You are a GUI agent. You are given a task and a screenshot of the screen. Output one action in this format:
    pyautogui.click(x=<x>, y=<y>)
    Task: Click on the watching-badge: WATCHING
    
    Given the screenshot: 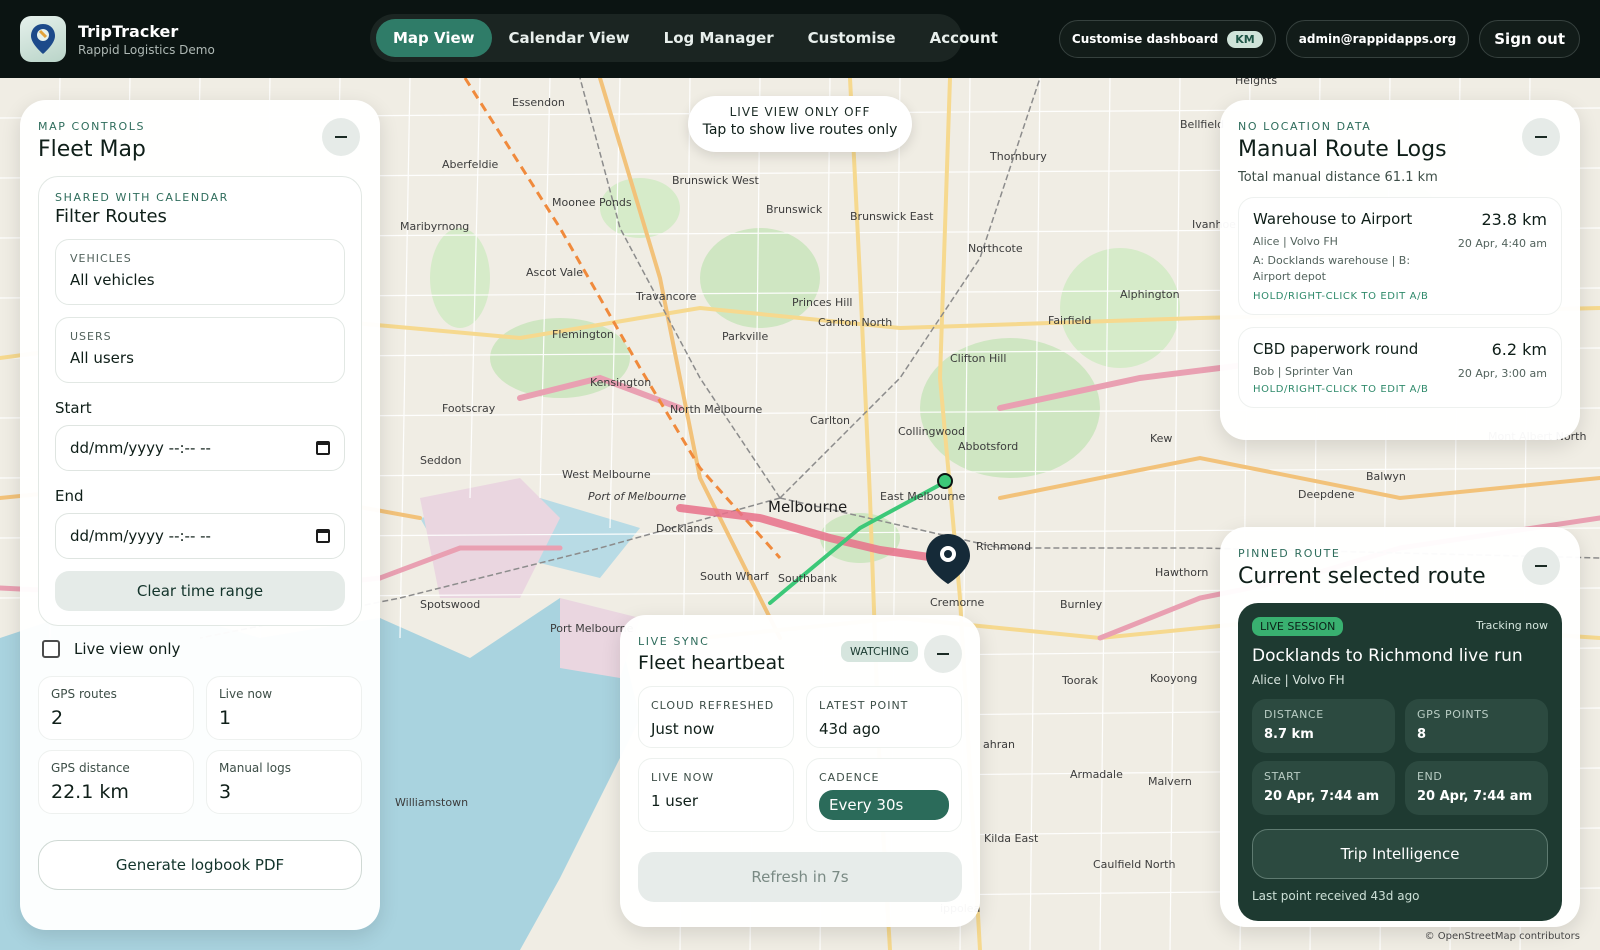 What is the action you would take?
    pyautogui.click(x=879, y=651)
    